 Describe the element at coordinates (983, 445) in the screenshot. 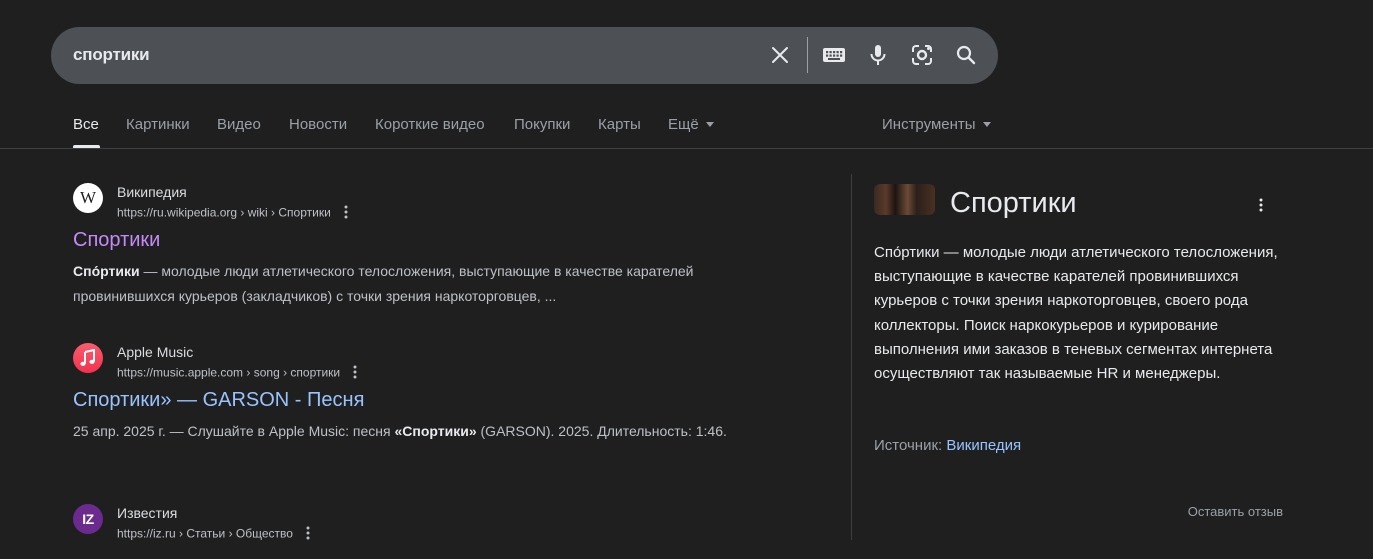

I see `source-link: Википедия` at that location.